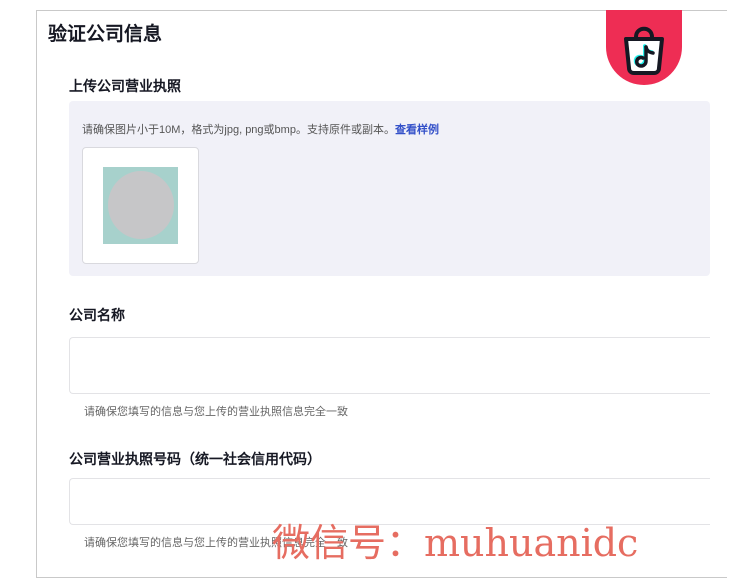  What do you see at coordinates (216, 412) in the screenshot?
I see `company-name-helper: 请确保您填写的信息与您上传的营业执照信息完全一致` at bounding box center [216, 412].